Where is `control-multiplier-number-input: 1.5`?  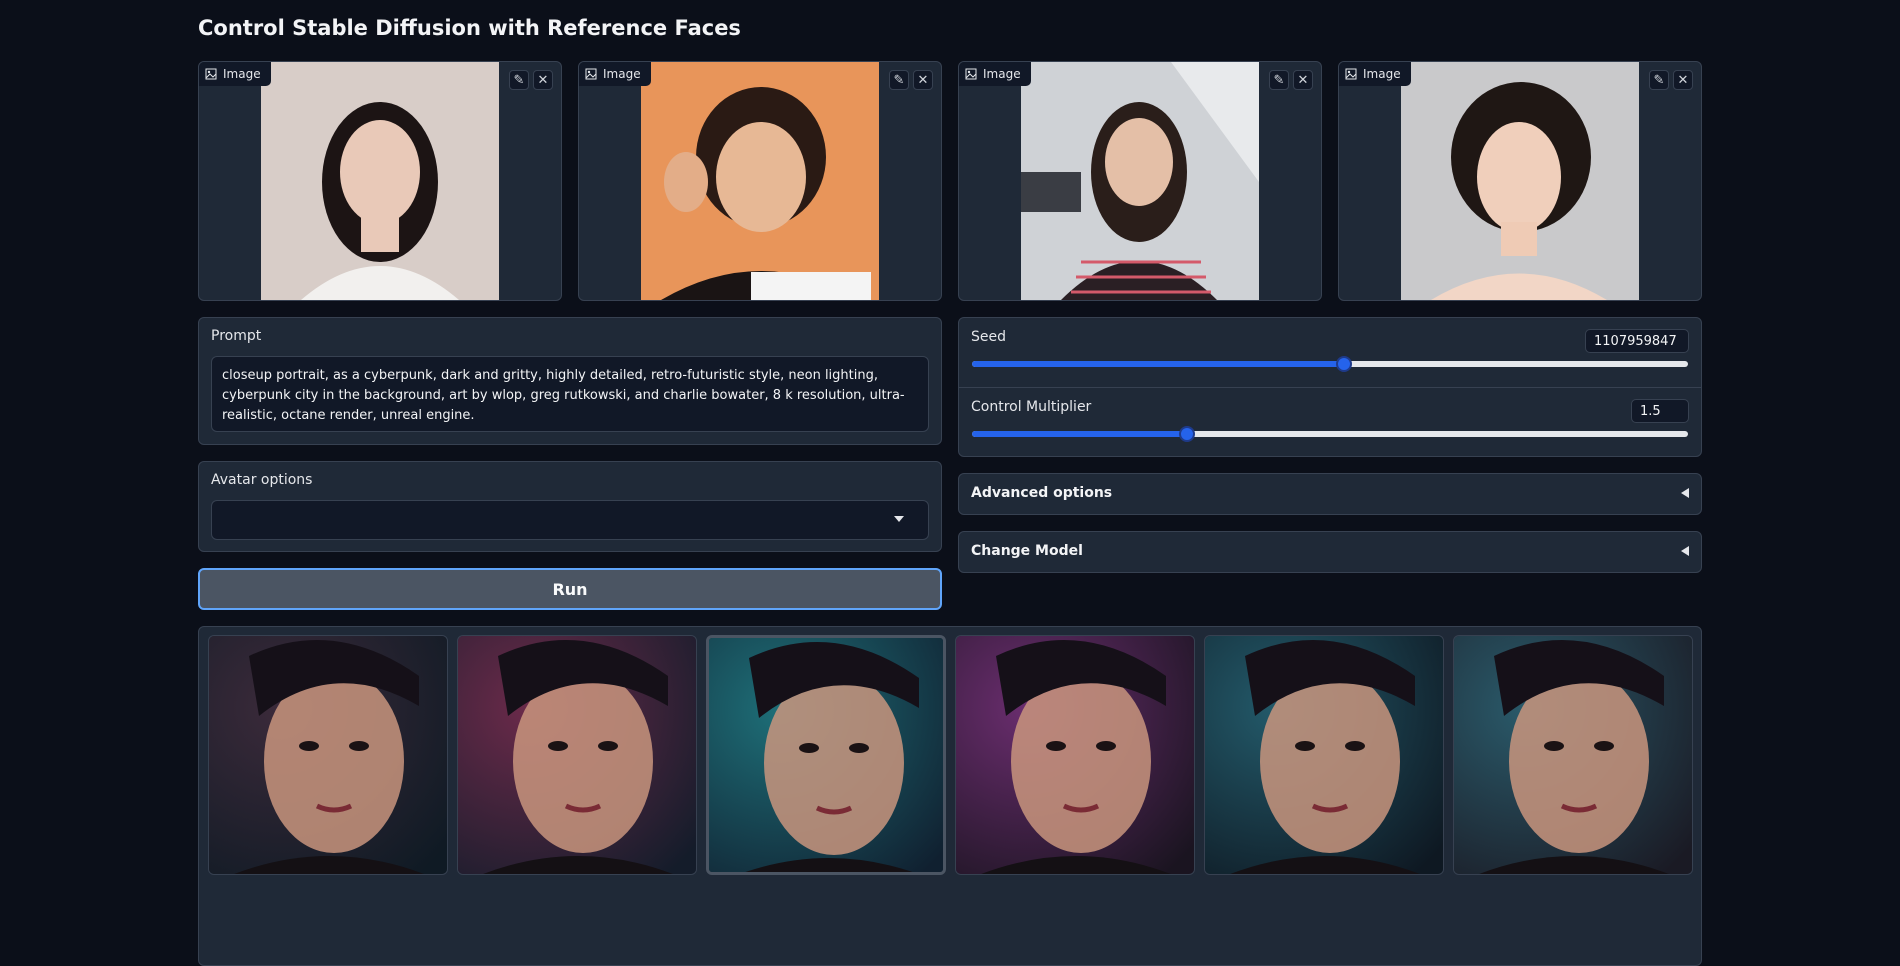 control-multiplier-number-input: 1.5 is located at coordinates (1660, 411).